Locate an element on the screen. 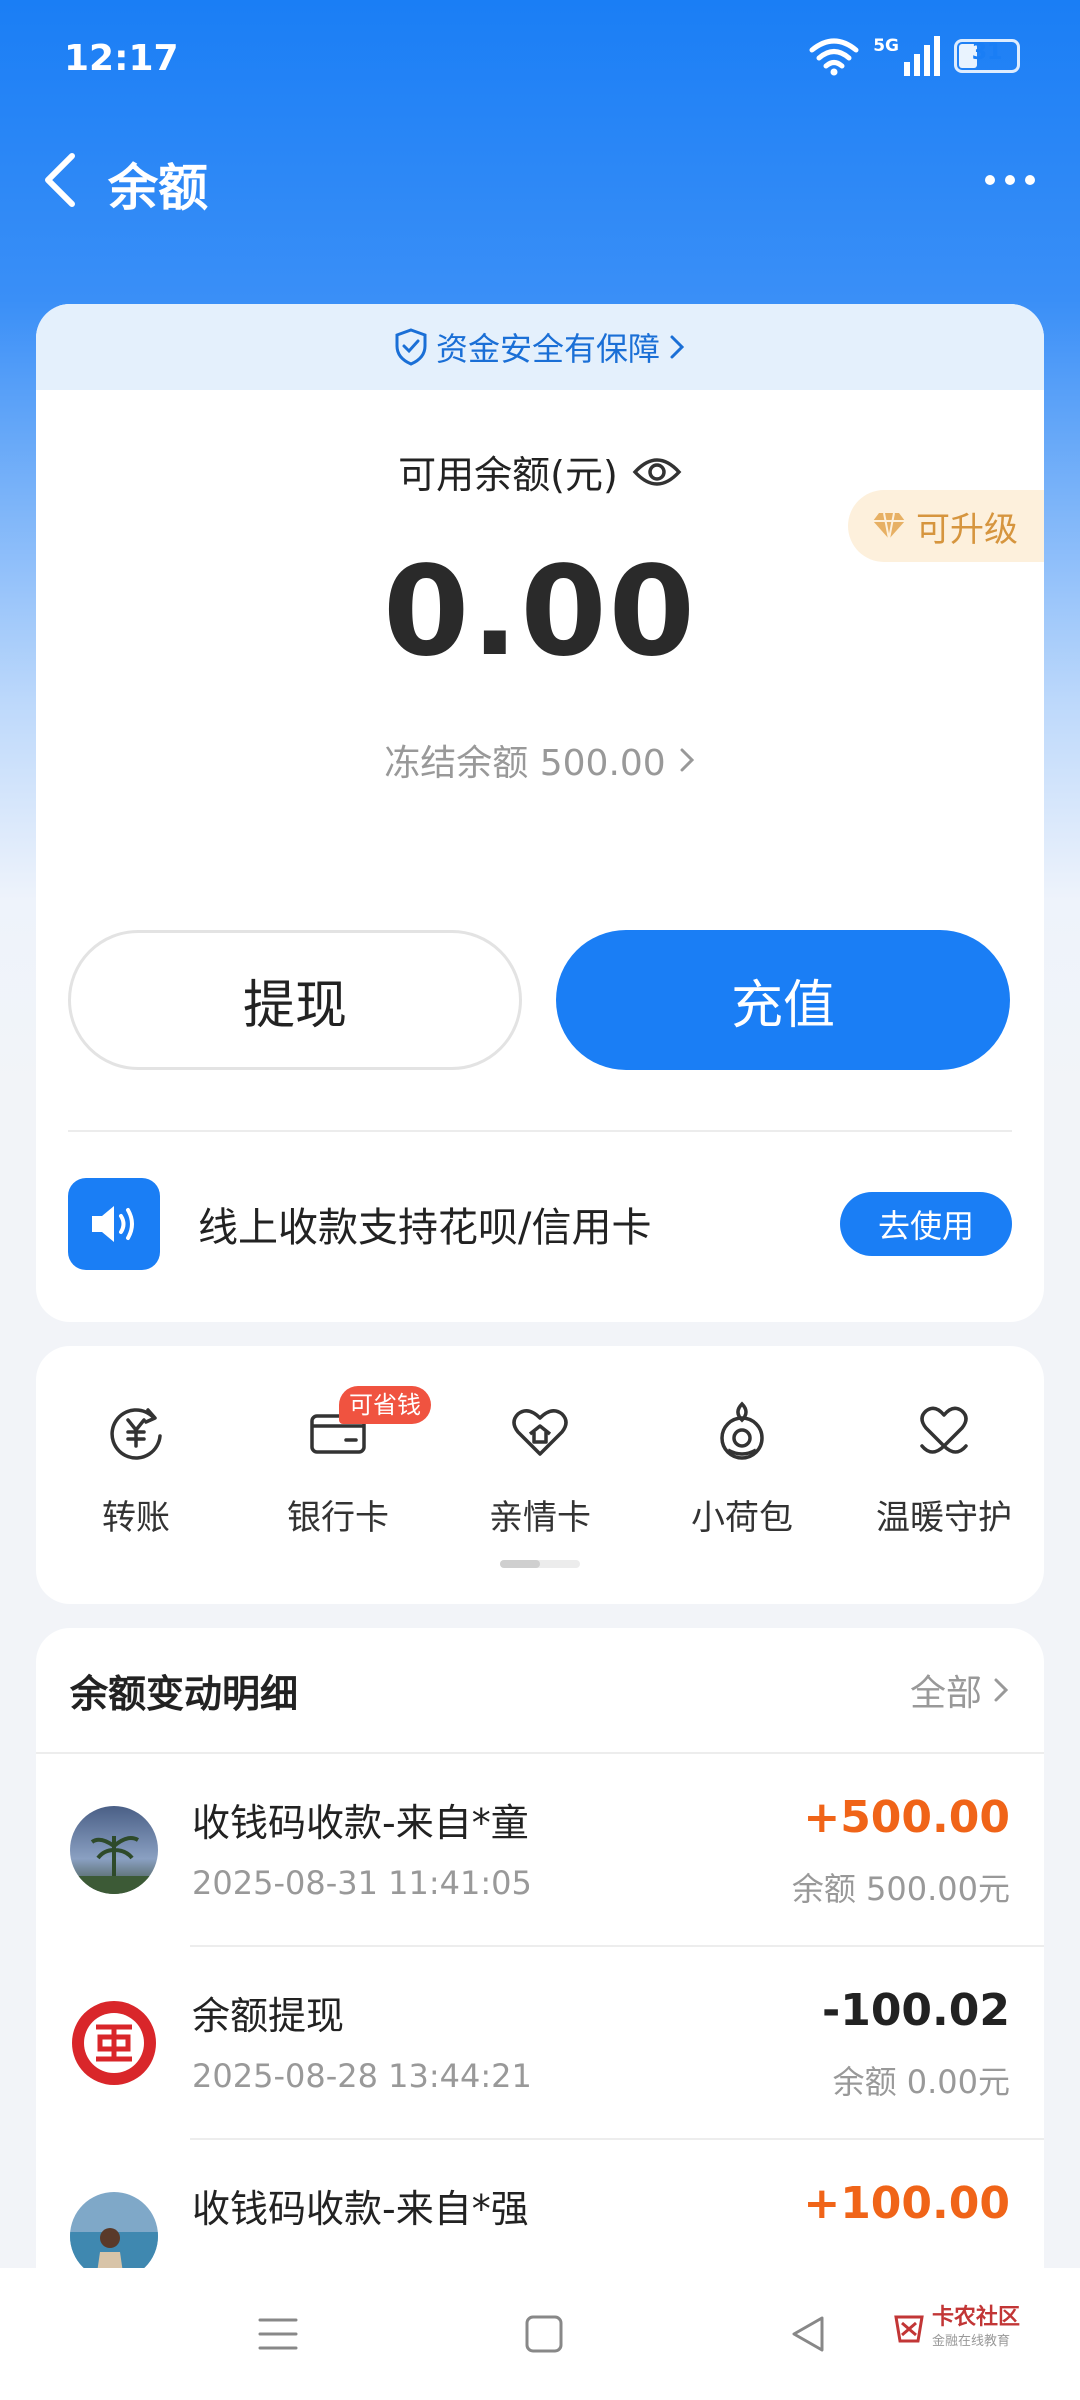 This screenshot has width=1080, height=2400. diamond-icon is located at coordinates (889, 526).